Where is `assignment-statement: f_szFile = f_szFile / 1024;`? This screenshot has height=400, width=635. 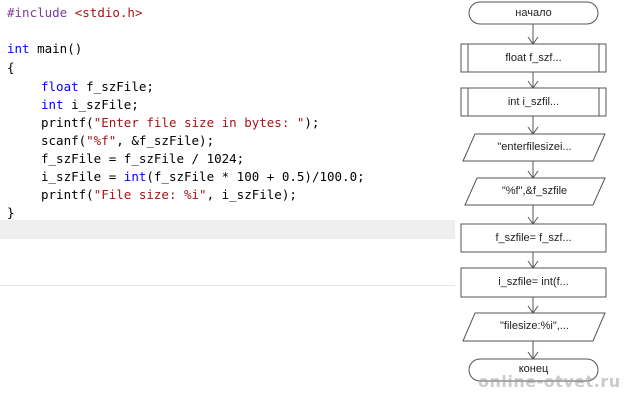
assignment-statement: f_szFile = f_szFile / 1024; is located at coordinates (143, 158).